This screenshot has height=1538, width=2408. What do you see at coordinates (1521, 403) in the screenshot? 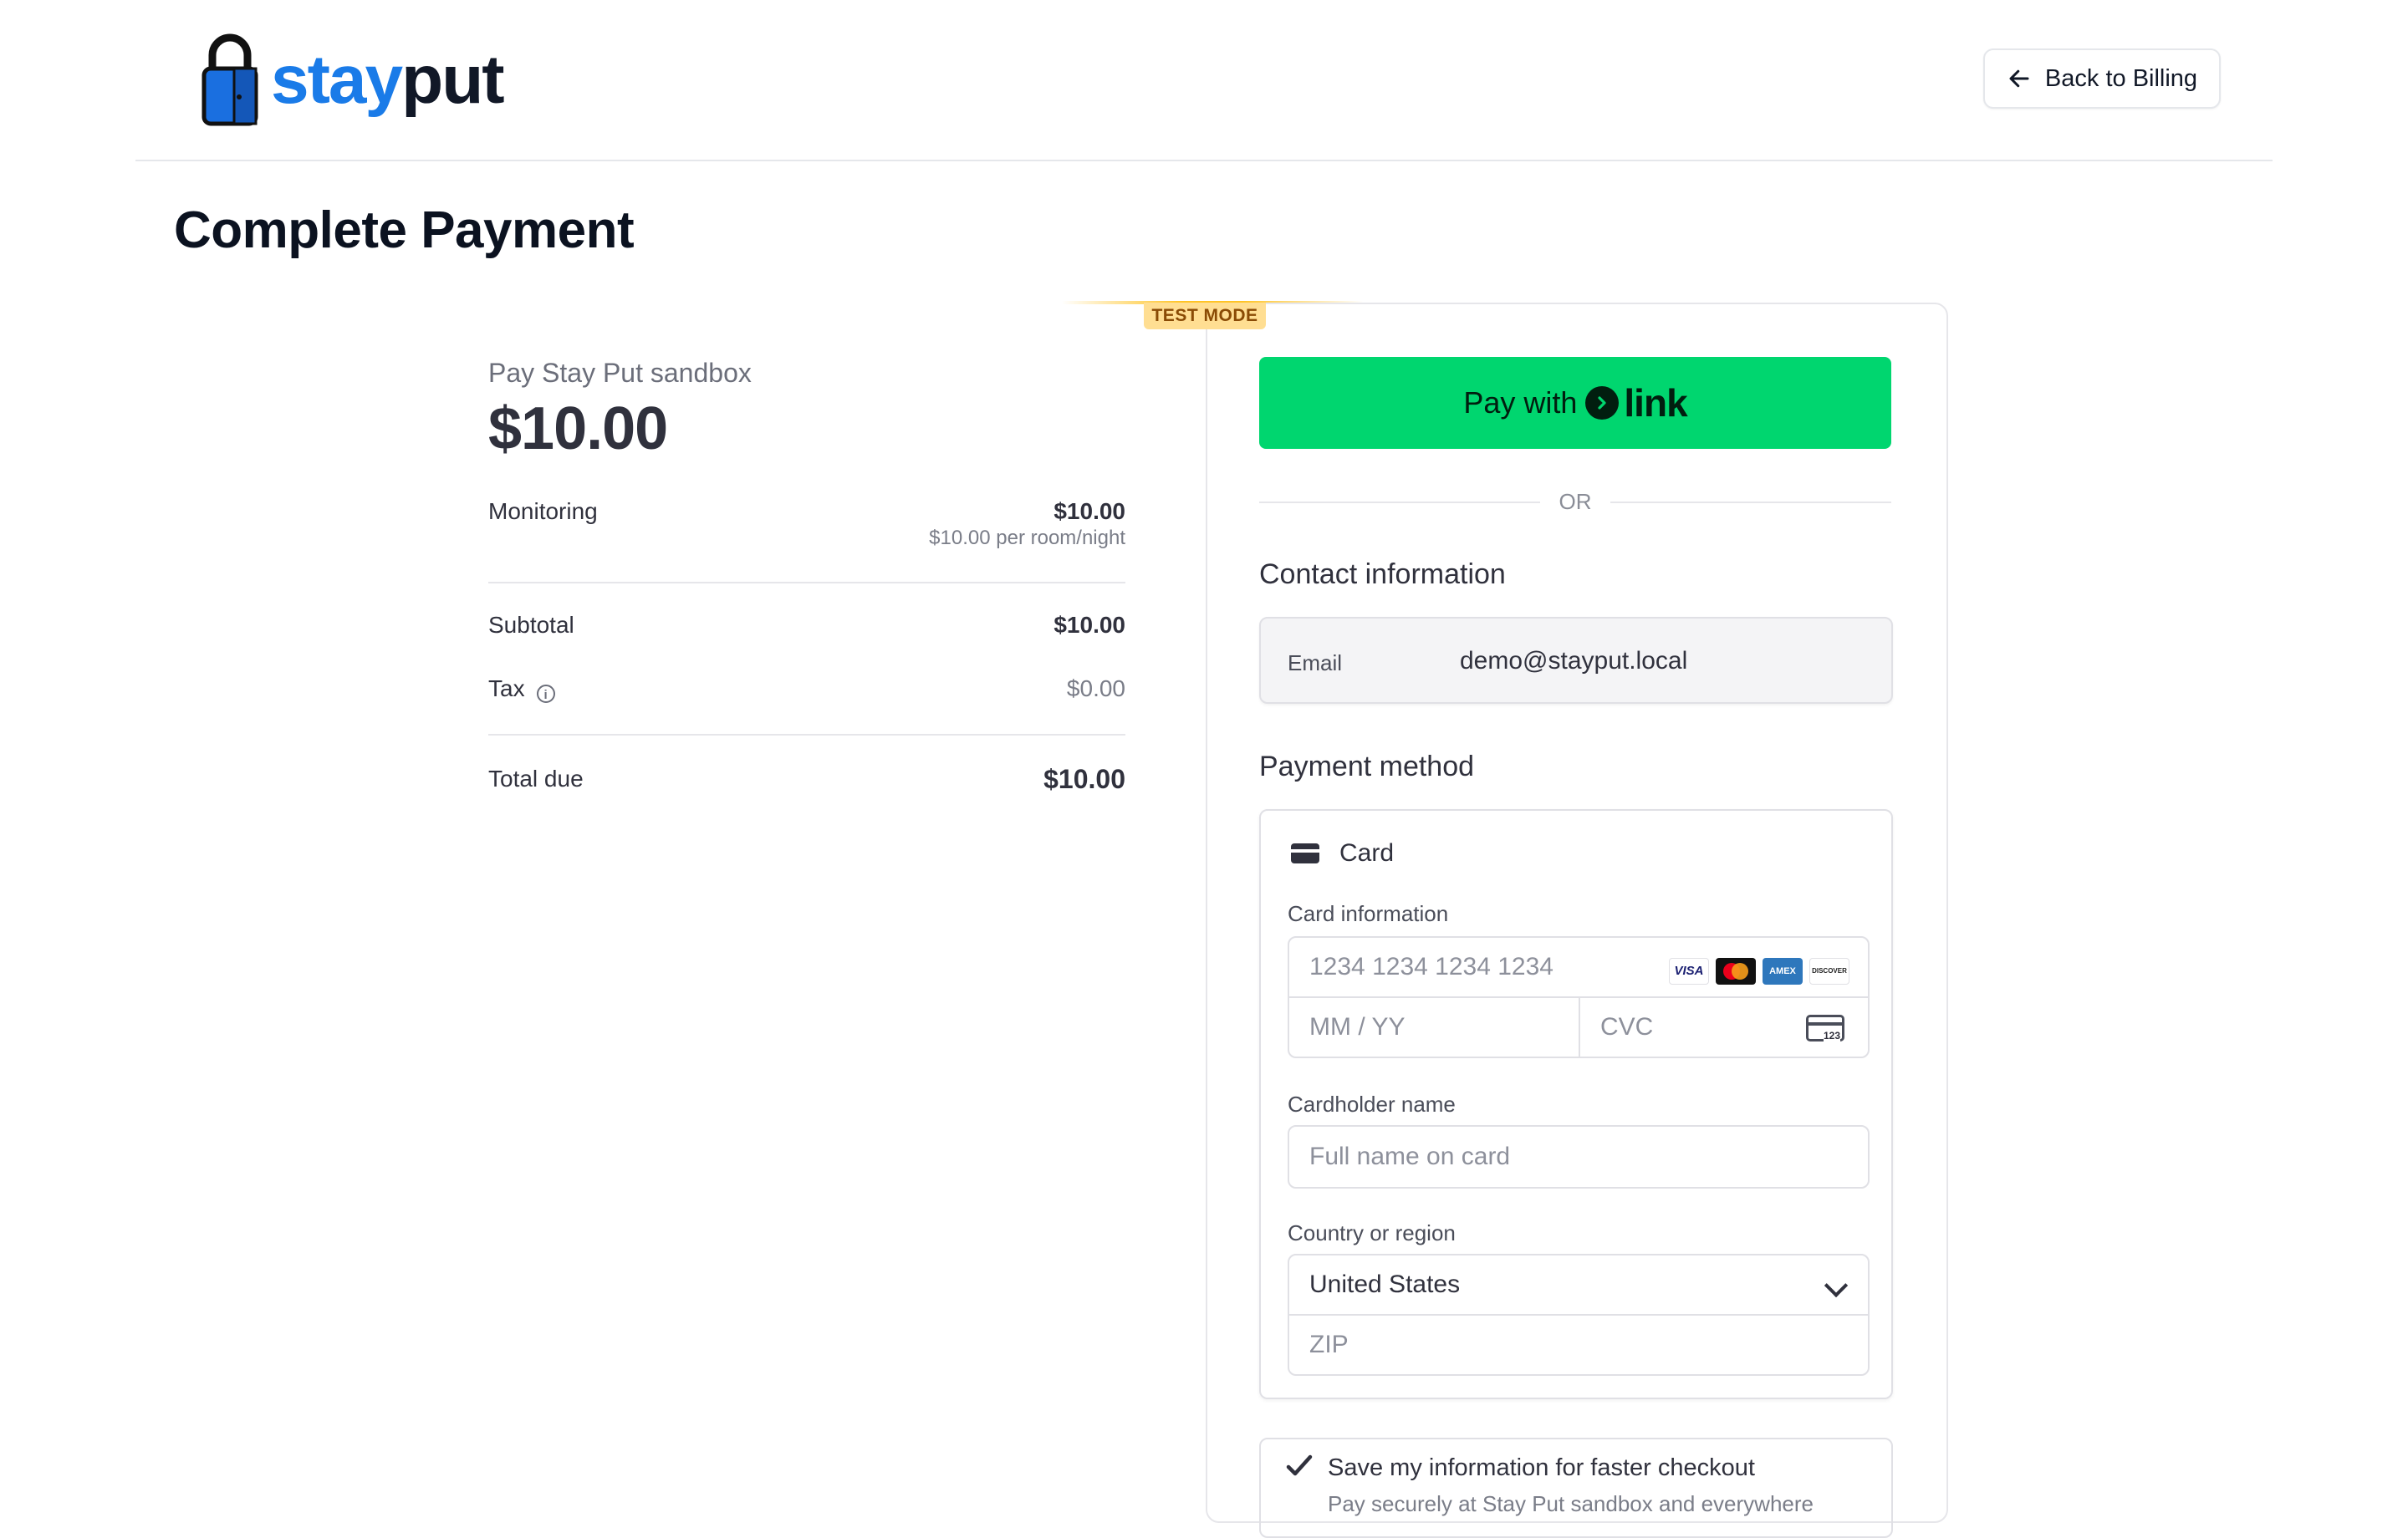
I see `pay-with-label: Pay with` at bounding box center [1521, 403].